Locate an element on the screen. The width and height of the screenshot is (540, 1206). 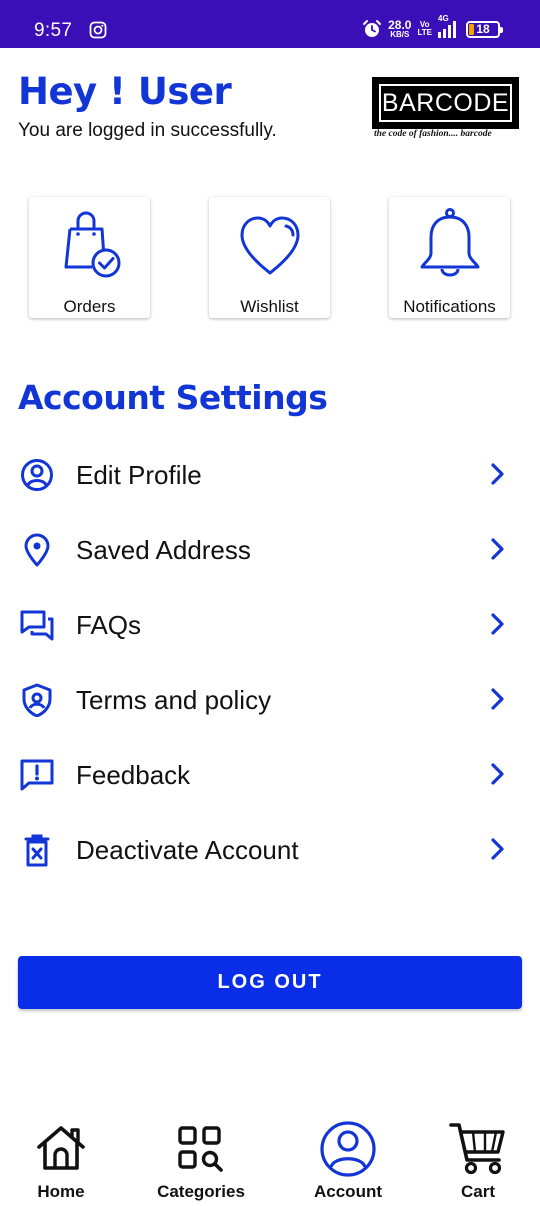
wishlist-tile: Wishlist is located at coordinates (269, 257).